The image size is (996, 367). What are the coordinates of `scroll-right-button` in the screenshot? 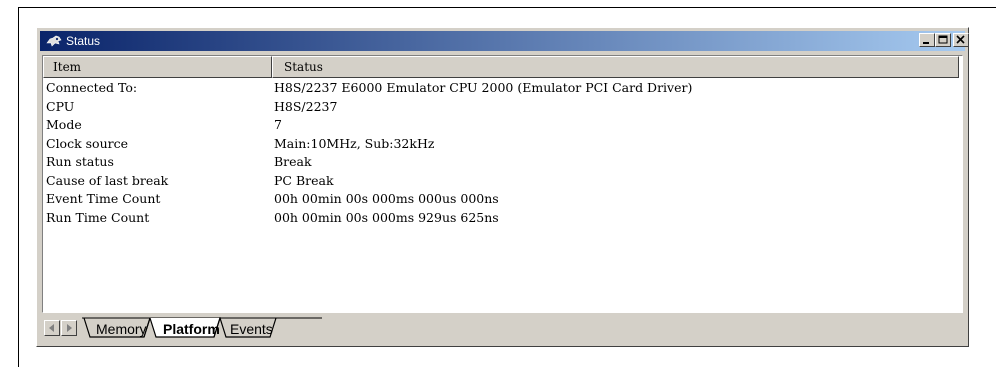 It's located at (69, 328).